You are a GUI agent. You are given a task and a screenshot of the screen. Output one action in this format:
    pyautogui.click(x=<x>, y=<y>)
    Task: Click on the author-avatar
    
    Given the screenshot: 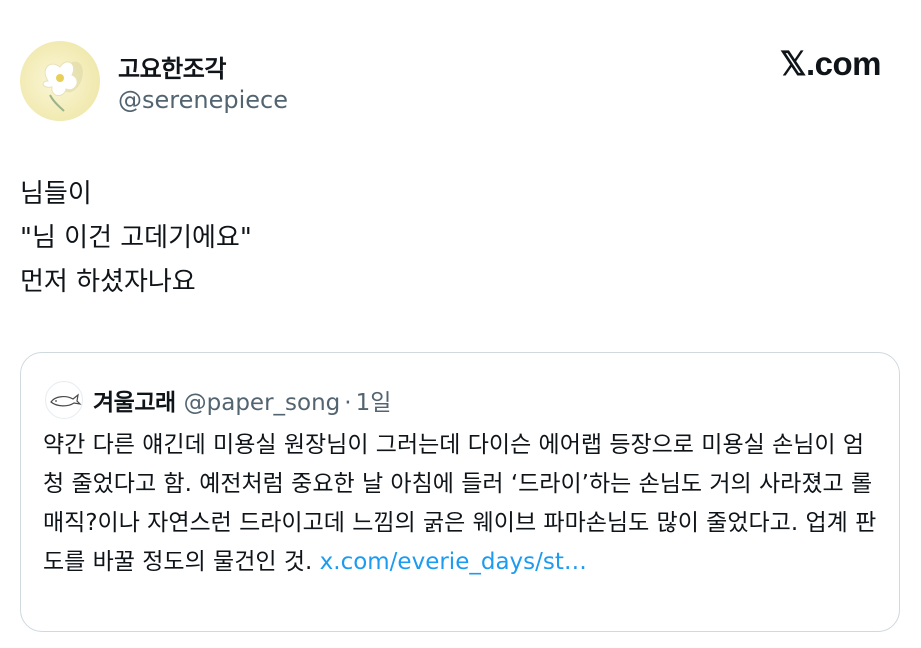 What is the action you would take?
    pyautogui.click(x=60, y=81)
    